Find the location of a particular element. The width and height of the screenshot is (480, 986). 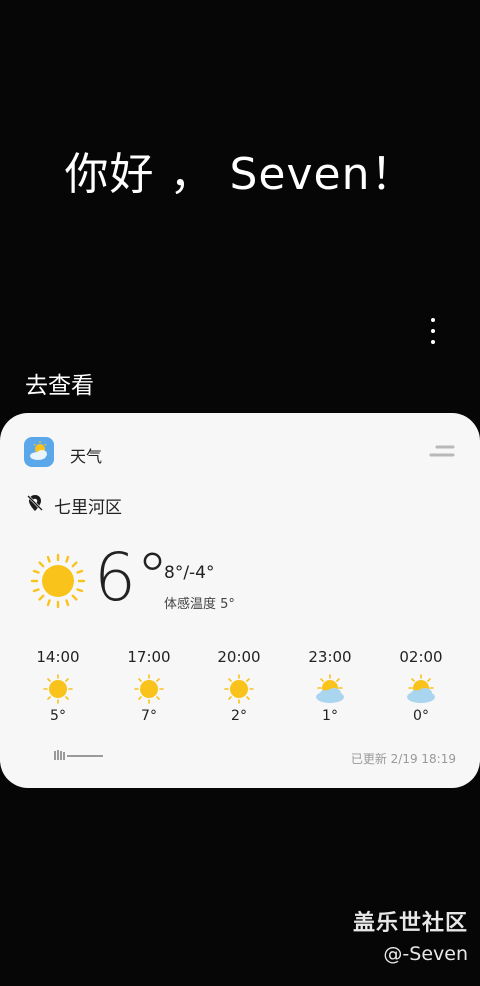

forecast-item: 20:00 2° is located at coordinates (239, 686).